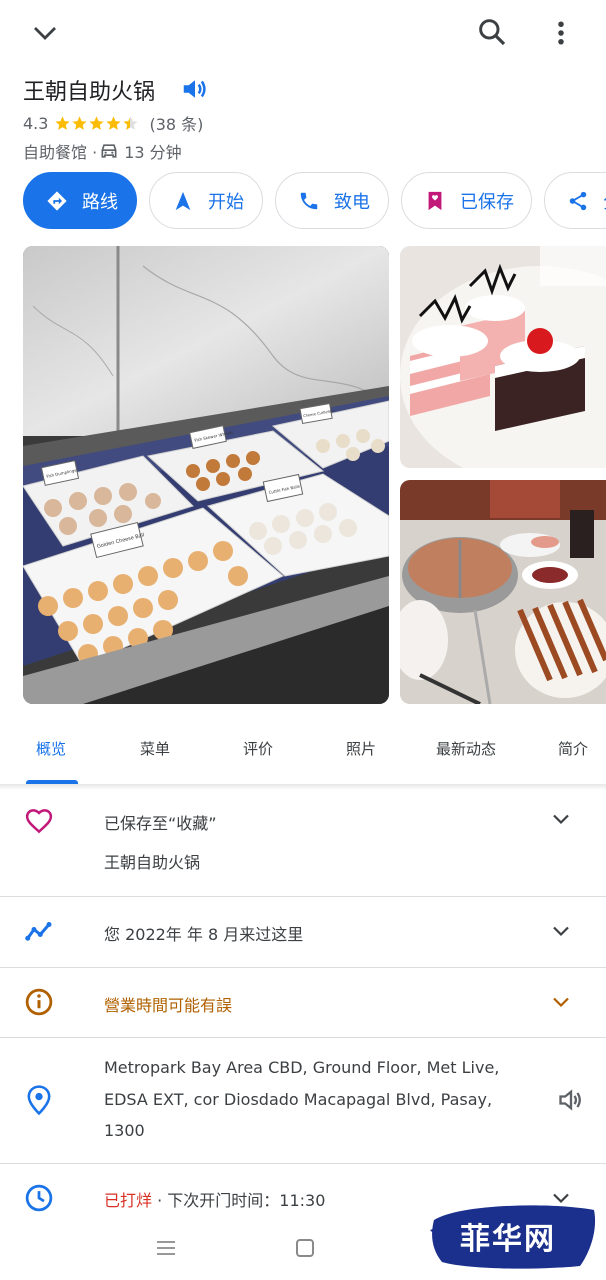 This screenshot has width=606, height=1280. Describe the element at coordinates (508, 1239) in the screenshot. I see `watermark-text: 菲华网` at that location.